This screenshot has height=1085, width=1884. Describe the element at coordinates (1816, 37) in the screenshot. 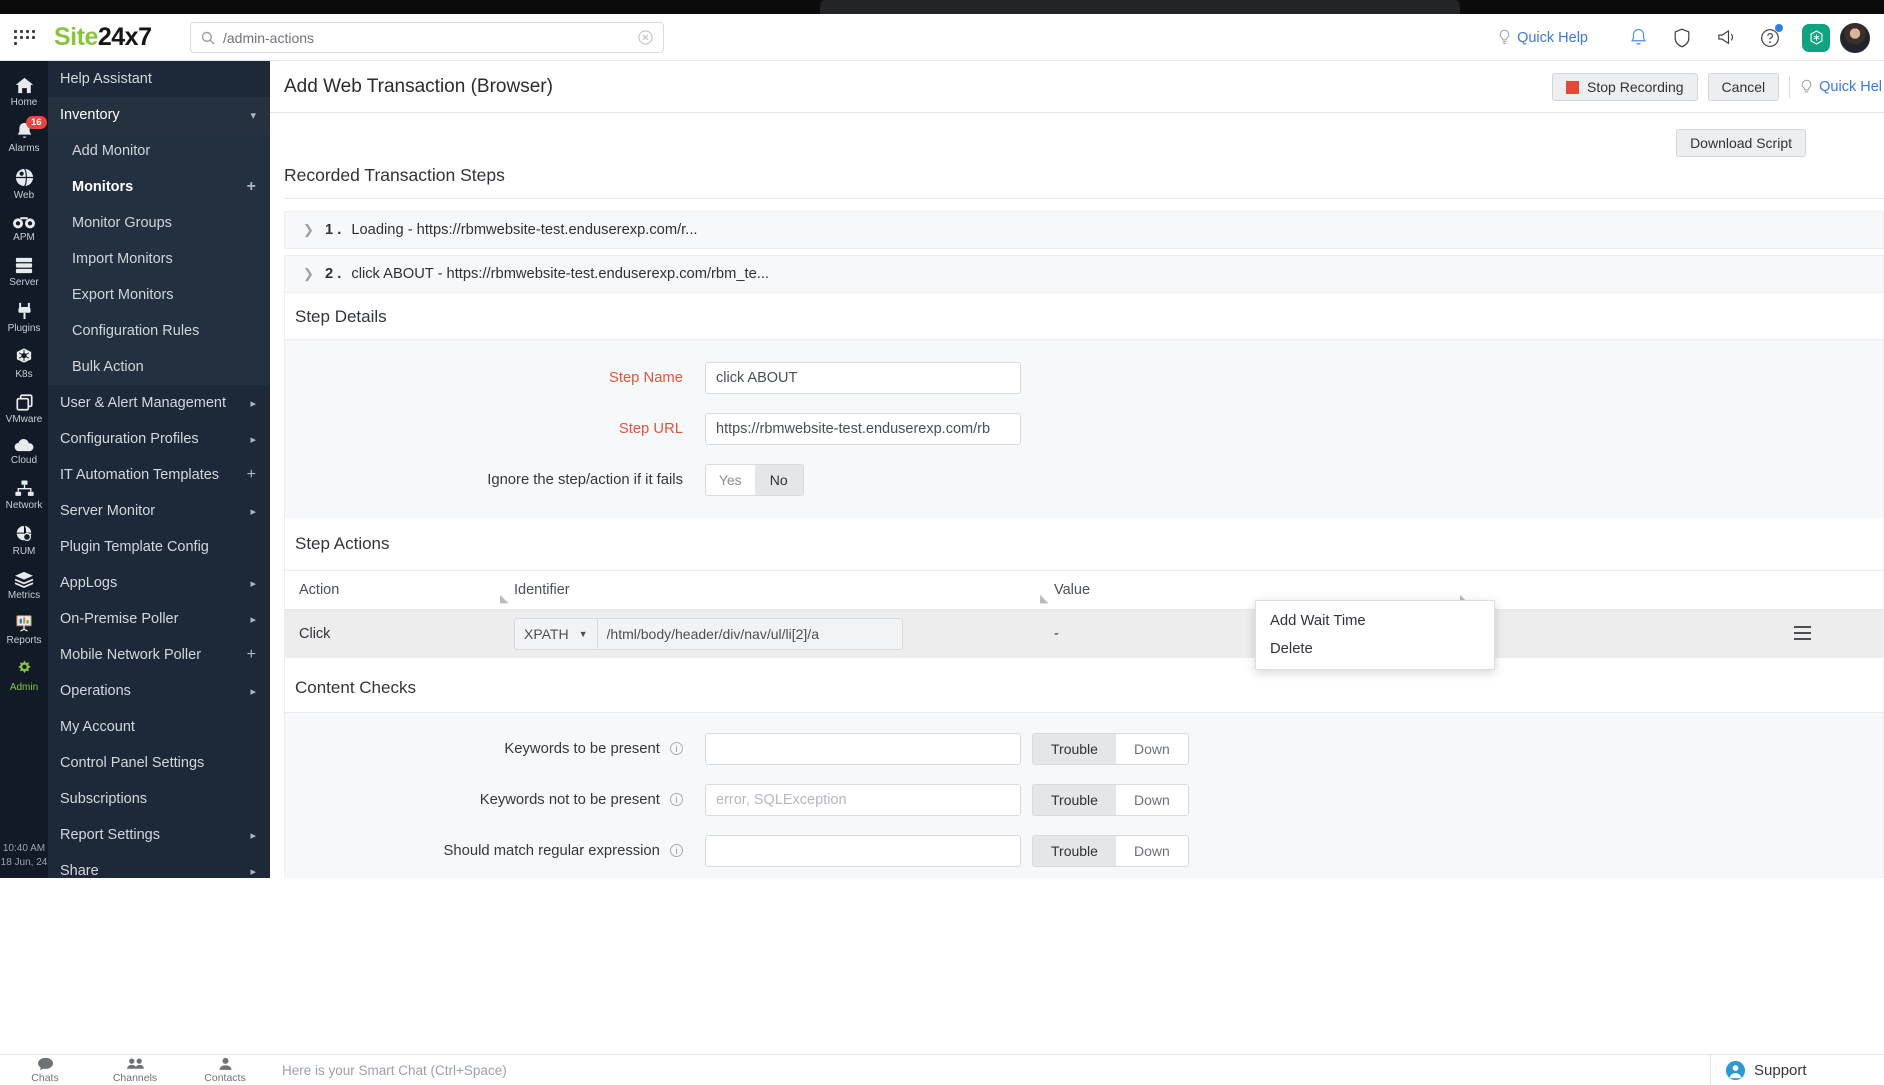

I see `ai-assistant-icon` at that location.